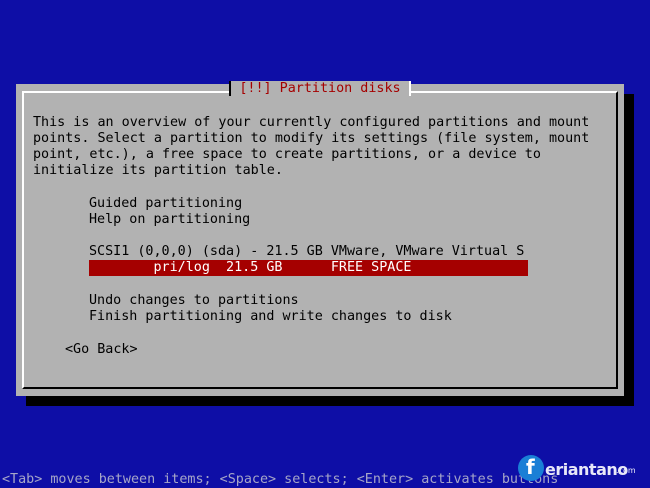 This screenshot has width=650, height=488. What do you see at coordinates (308, 268) in the screenshot?
I see `menu-item-free-space: pri/log 21.5 GB FREE SPACE` at bounding box center [308, 268].